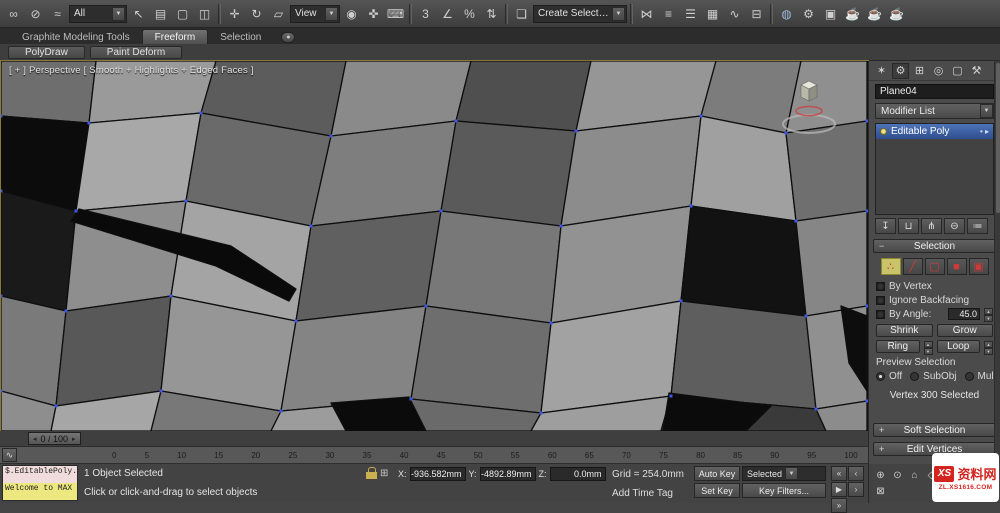 This screenshot has width=1000, height=513. I want to click on play-button: ▶, so click(839, 489).